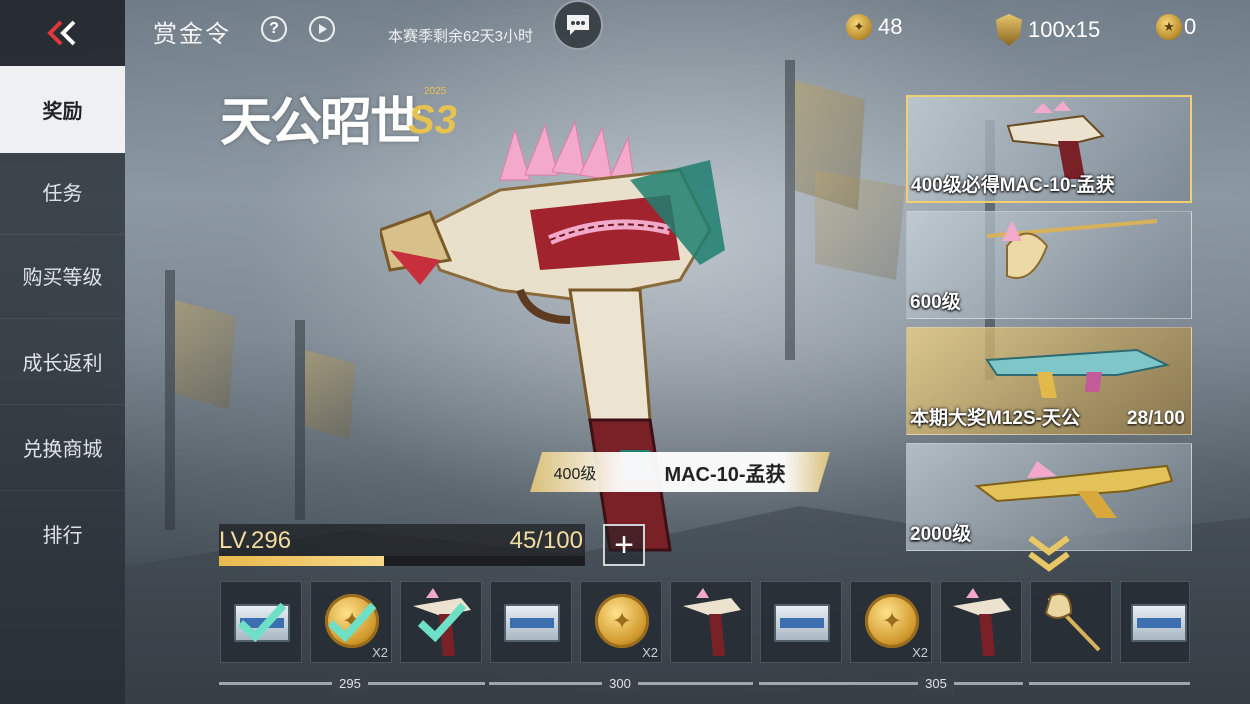 The width and height of the screenshot is (1250, 704). Describe the element at coordinates (402, 545) in the screenshot. I see `level-progress-box: LV.296 45/100` at that location.